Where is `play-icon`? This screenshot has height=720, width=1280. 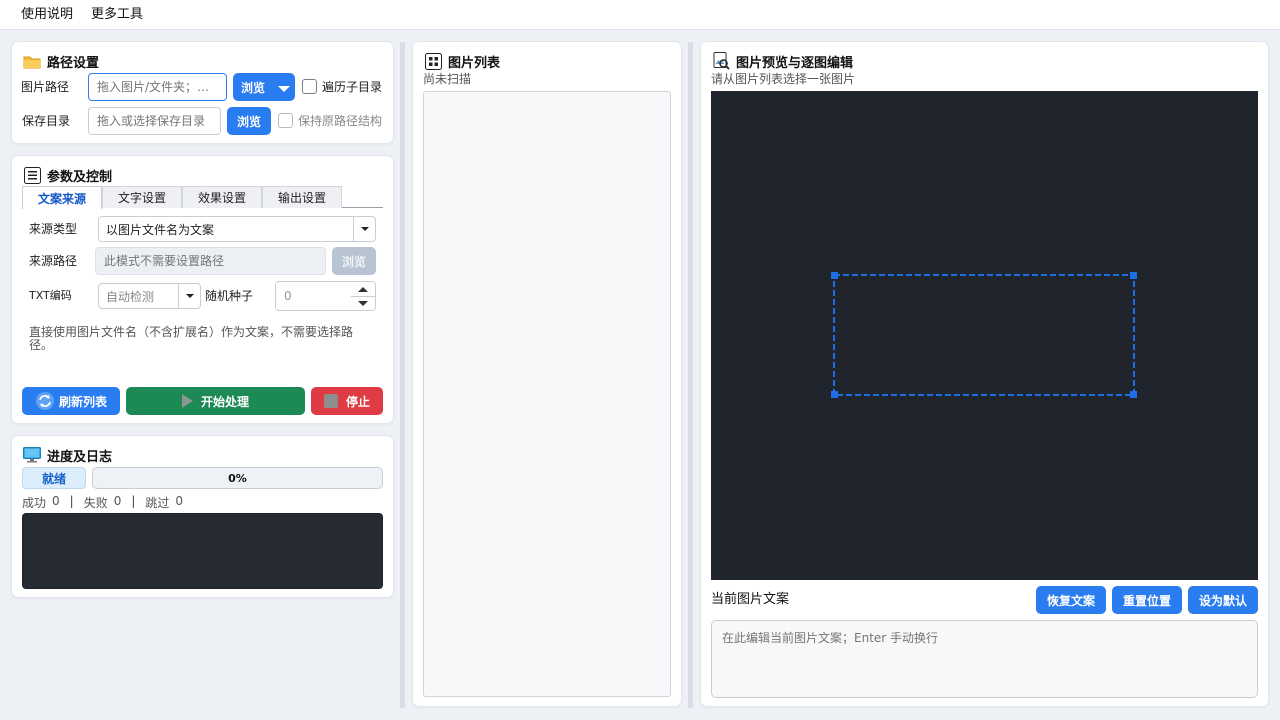 play-icon is located at coordinates (187, 401).